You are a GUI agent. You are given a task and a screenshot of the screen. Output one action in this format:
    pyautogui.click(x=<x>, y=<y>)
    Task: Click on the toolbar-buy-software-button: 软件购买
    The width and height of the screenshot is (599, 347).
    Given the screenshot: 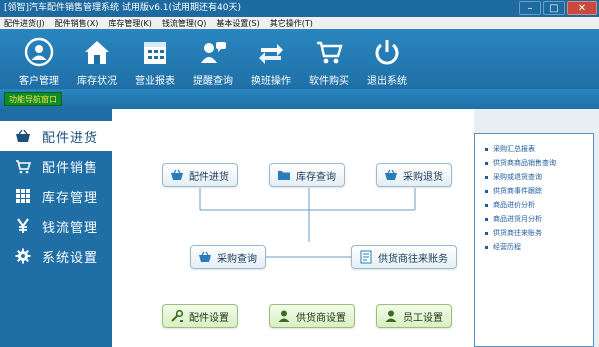 What is the action you would take?
    pyautogui.click(x=329, y=59)
    